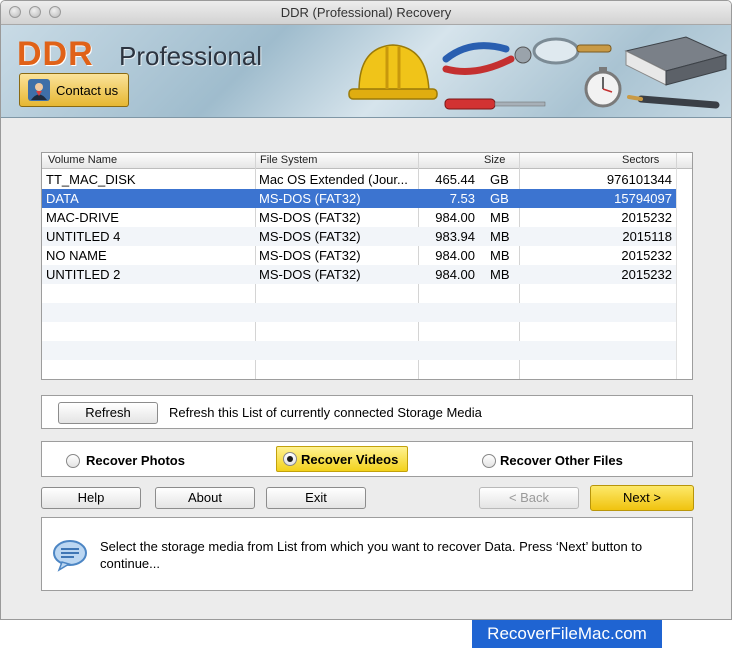  I want to click on cell-size: 7.53, so click(462, 198).